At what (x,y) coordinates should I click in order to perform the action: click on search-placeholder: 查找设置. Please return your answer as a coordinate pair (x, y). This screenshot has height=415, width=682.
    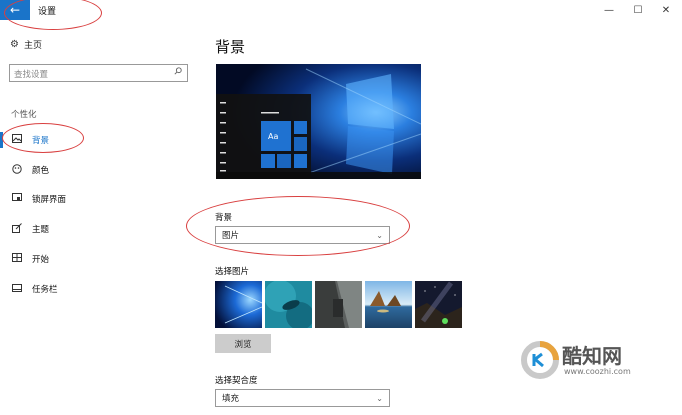
    Looking at the image, I should click on (31, 75).